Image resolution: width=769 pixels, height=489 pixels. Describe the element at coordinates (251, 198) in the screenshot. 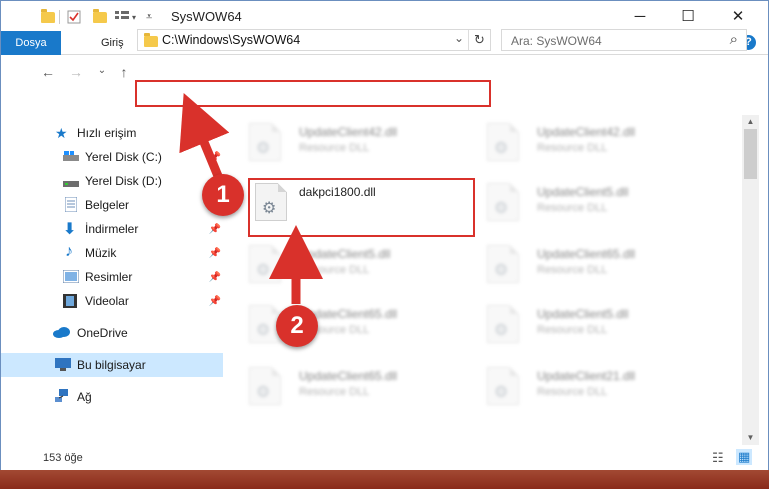

I see `tutorial-arrows` at that location.